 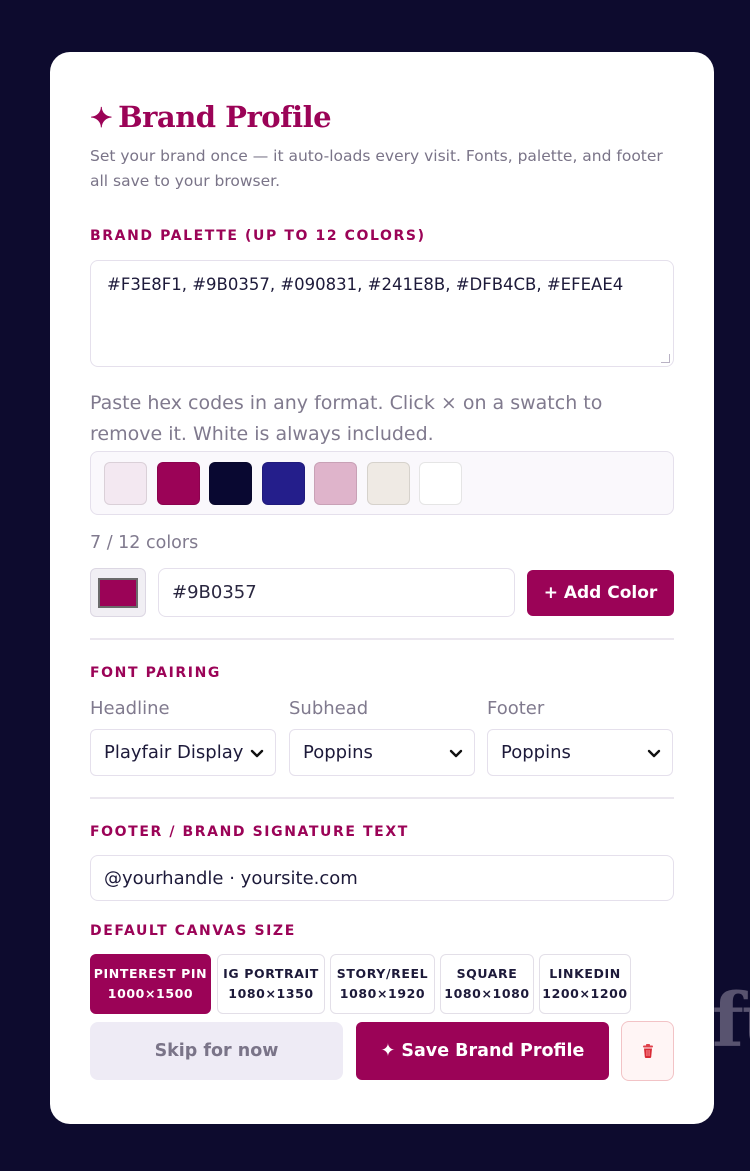 I want to click on color-picker-chip, so click(x=118, y=592).